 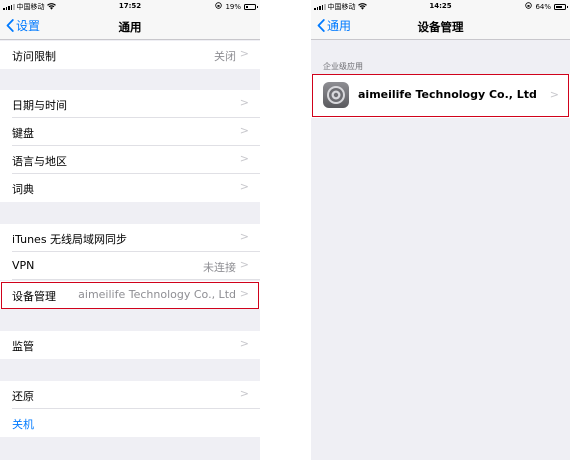 I want to click on row-reset: 还原 >, so click(x=130, y=395).